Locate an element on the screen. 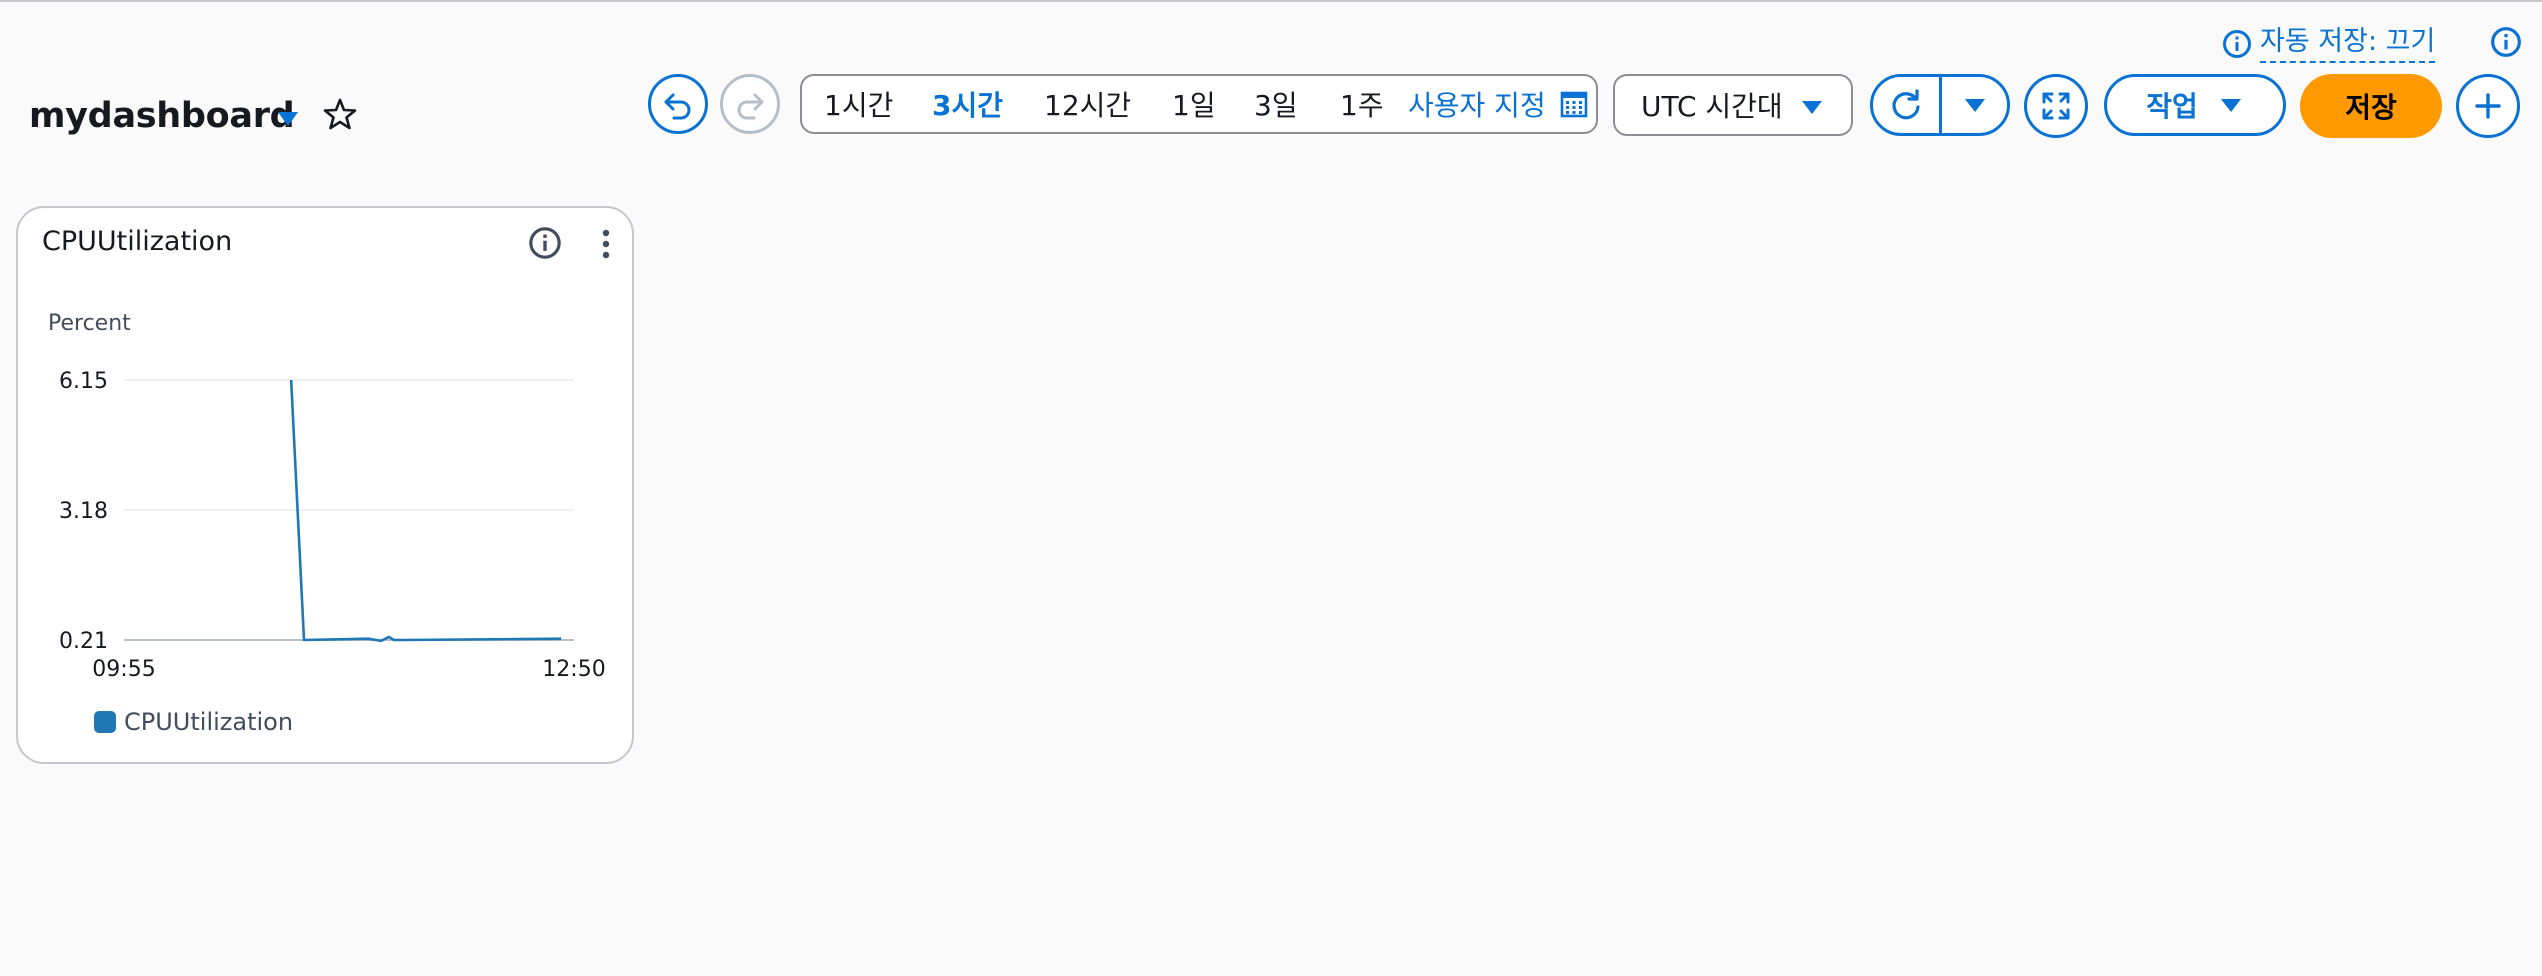  y-tick-label: 3.18 is located at coordinates (83, 511).